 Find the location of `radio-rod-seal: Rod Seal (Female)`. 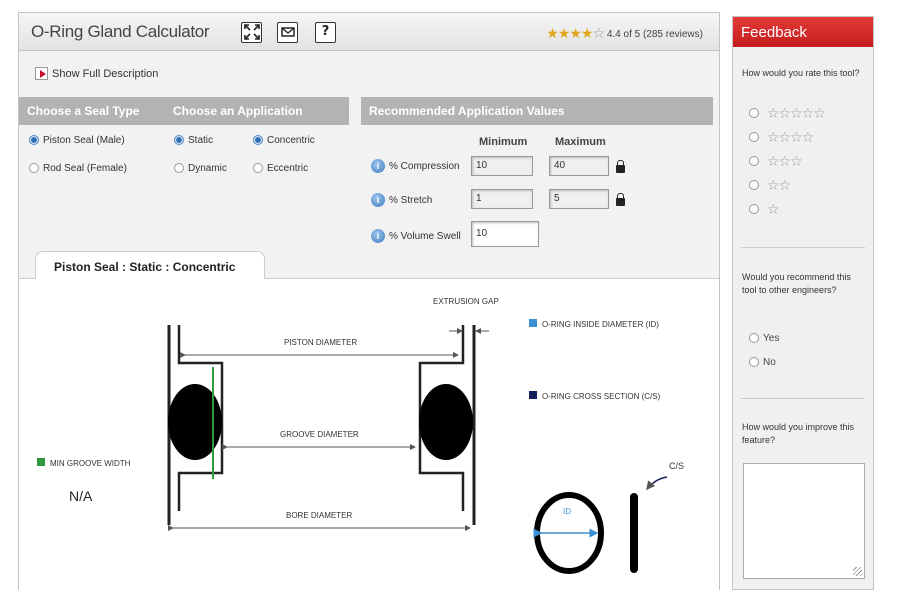

radio-rod-seal: Rod Seal (Female) is located at coordinates (78, 168).